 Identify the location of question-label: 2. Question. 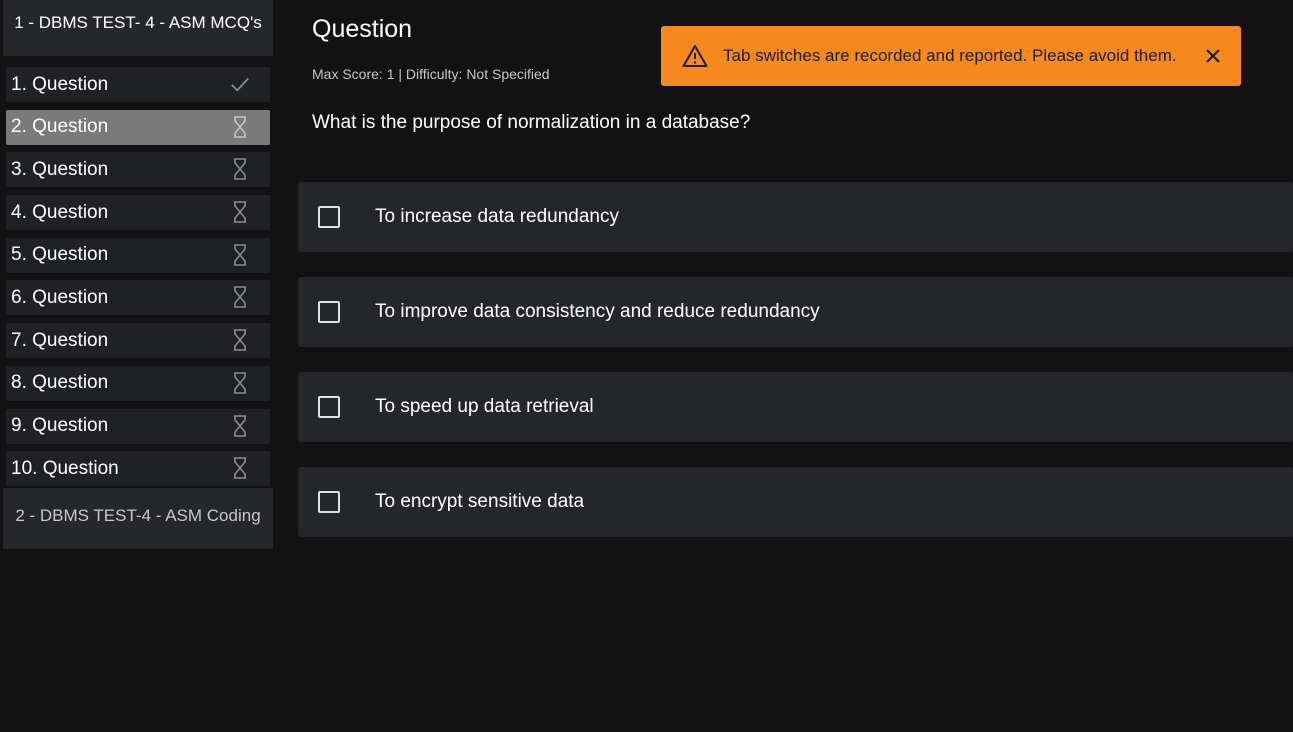
(60, 127).